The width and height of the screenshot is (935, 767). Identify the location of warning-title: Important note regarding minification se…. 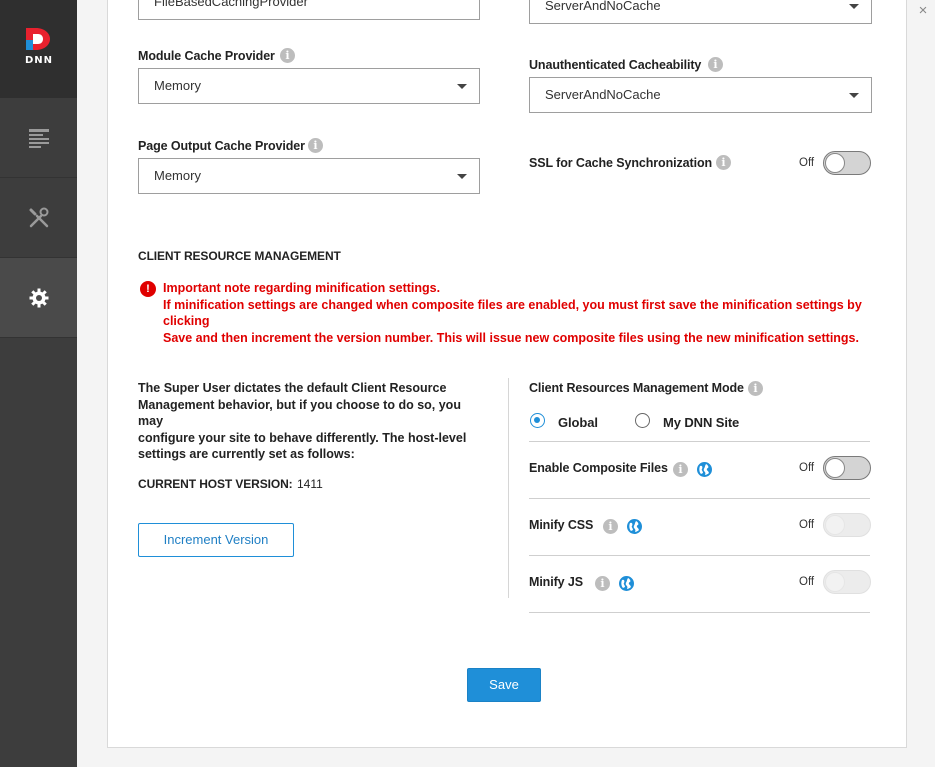
(302, 288).